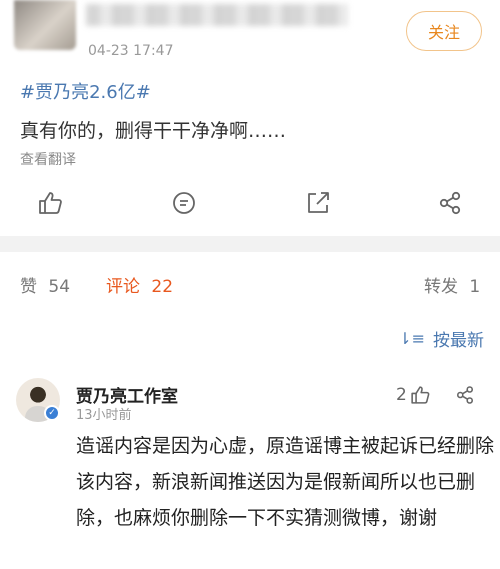 Image resolution: width=500 pixels, height=569 pixels. I want to click on reposts-tab: 转发 1, so click(452, 284).